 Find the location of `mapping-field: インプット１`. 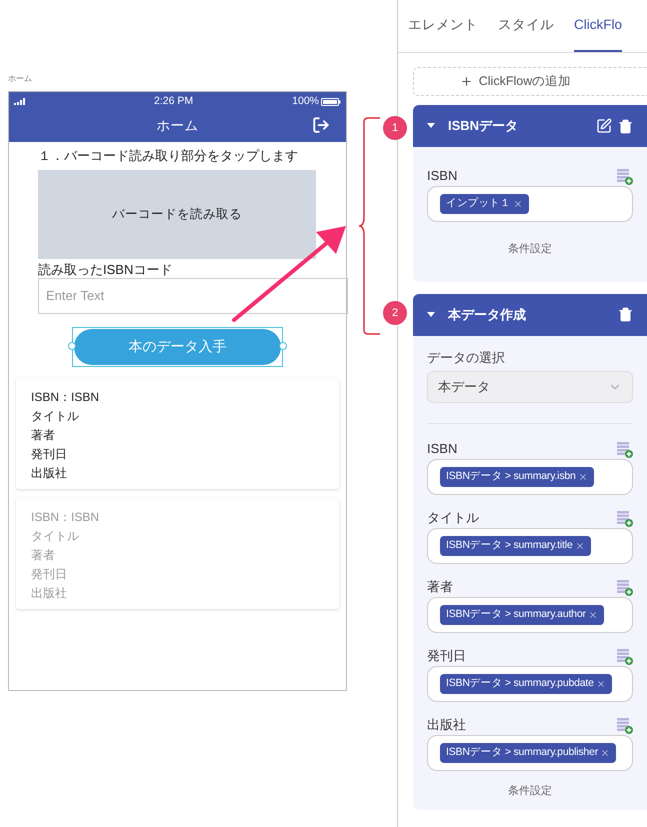

mapping-field: インプット１ is located at coordinates (530, 204).